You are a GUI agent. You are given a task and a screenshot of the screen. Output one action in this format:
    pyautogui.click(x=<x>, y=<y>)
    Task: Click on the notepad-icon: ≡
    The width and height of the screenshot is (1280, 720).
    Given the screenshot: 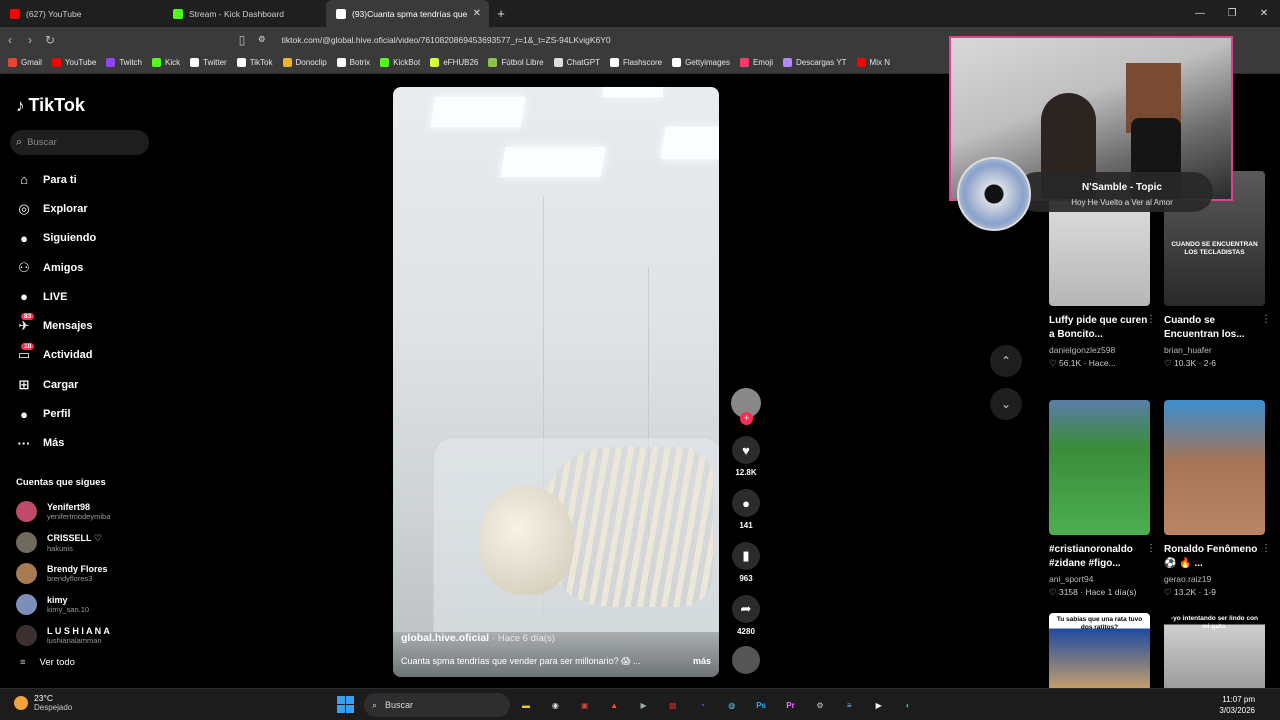 What is the action you would take?
    pyautogui.click(x=849, y=705)
    